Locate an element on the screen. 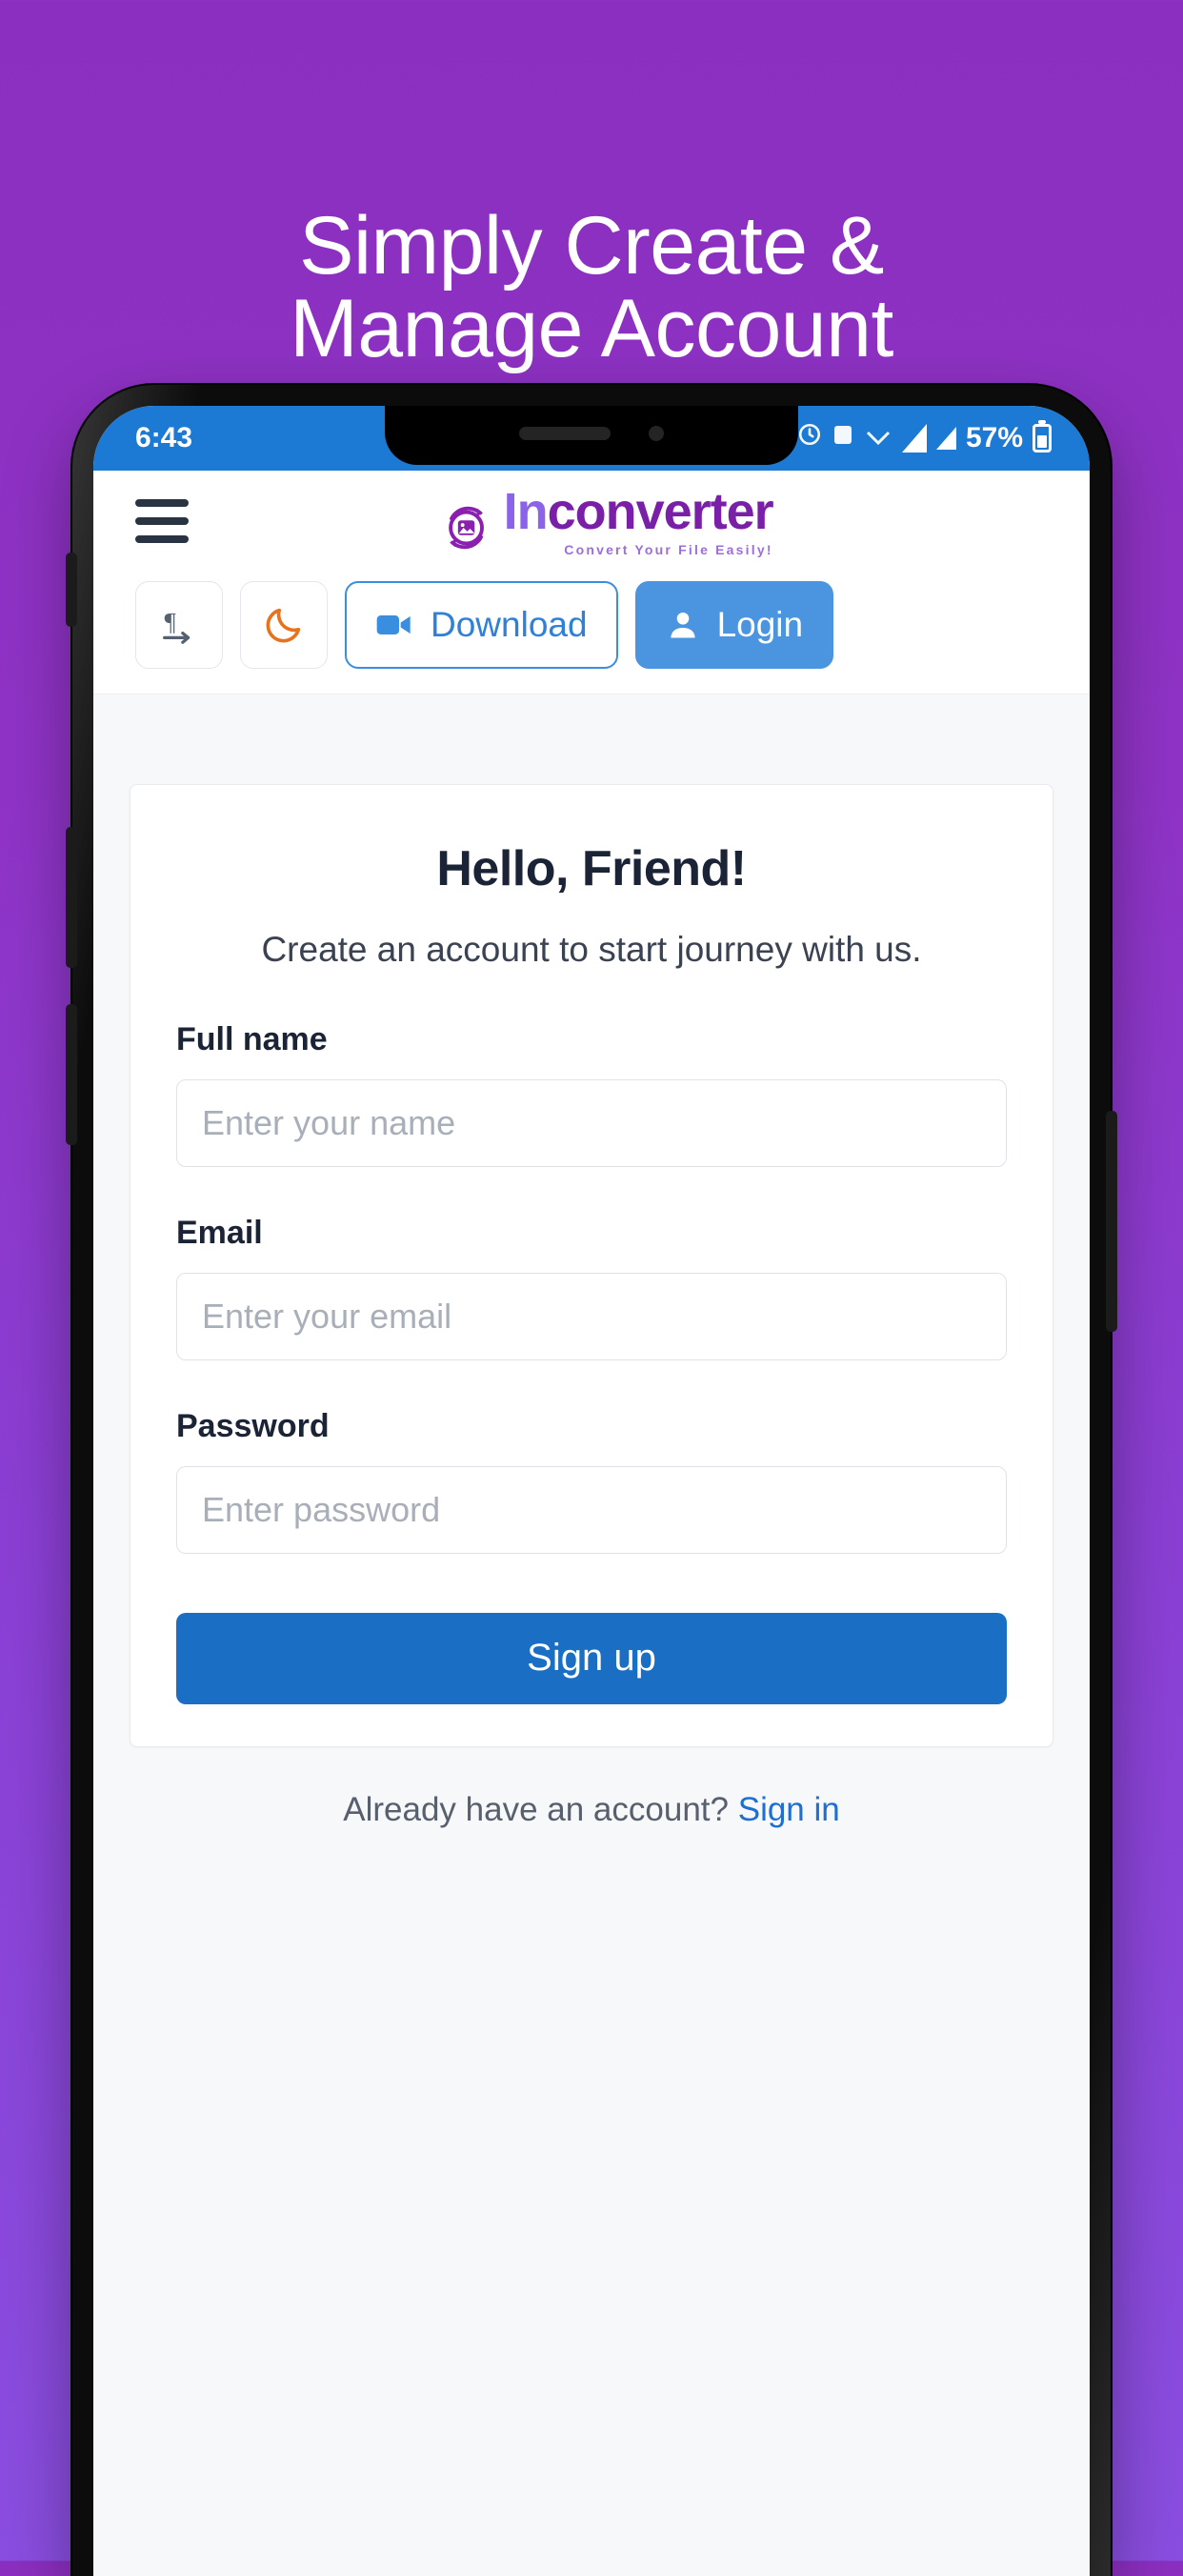  battery-percent: 57% is located at coordinates (994, 437).